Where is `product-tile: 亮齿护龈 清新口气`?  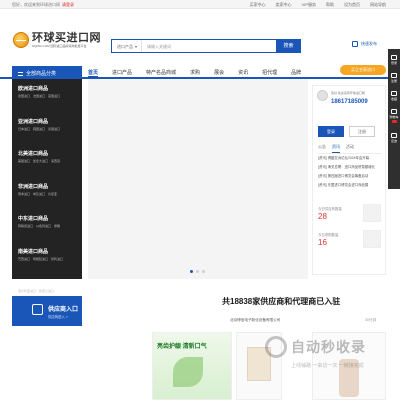 product-tile: 亮齿护龈 清新口气 is located at coordinates (192, 366).